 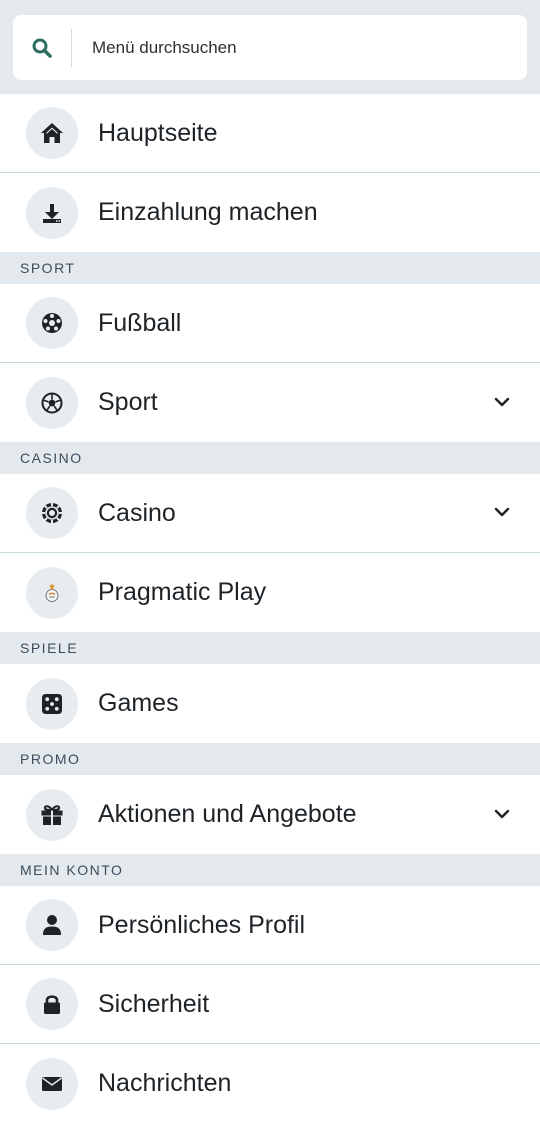 I want to click on download-icon, so click(x=52, y=212).